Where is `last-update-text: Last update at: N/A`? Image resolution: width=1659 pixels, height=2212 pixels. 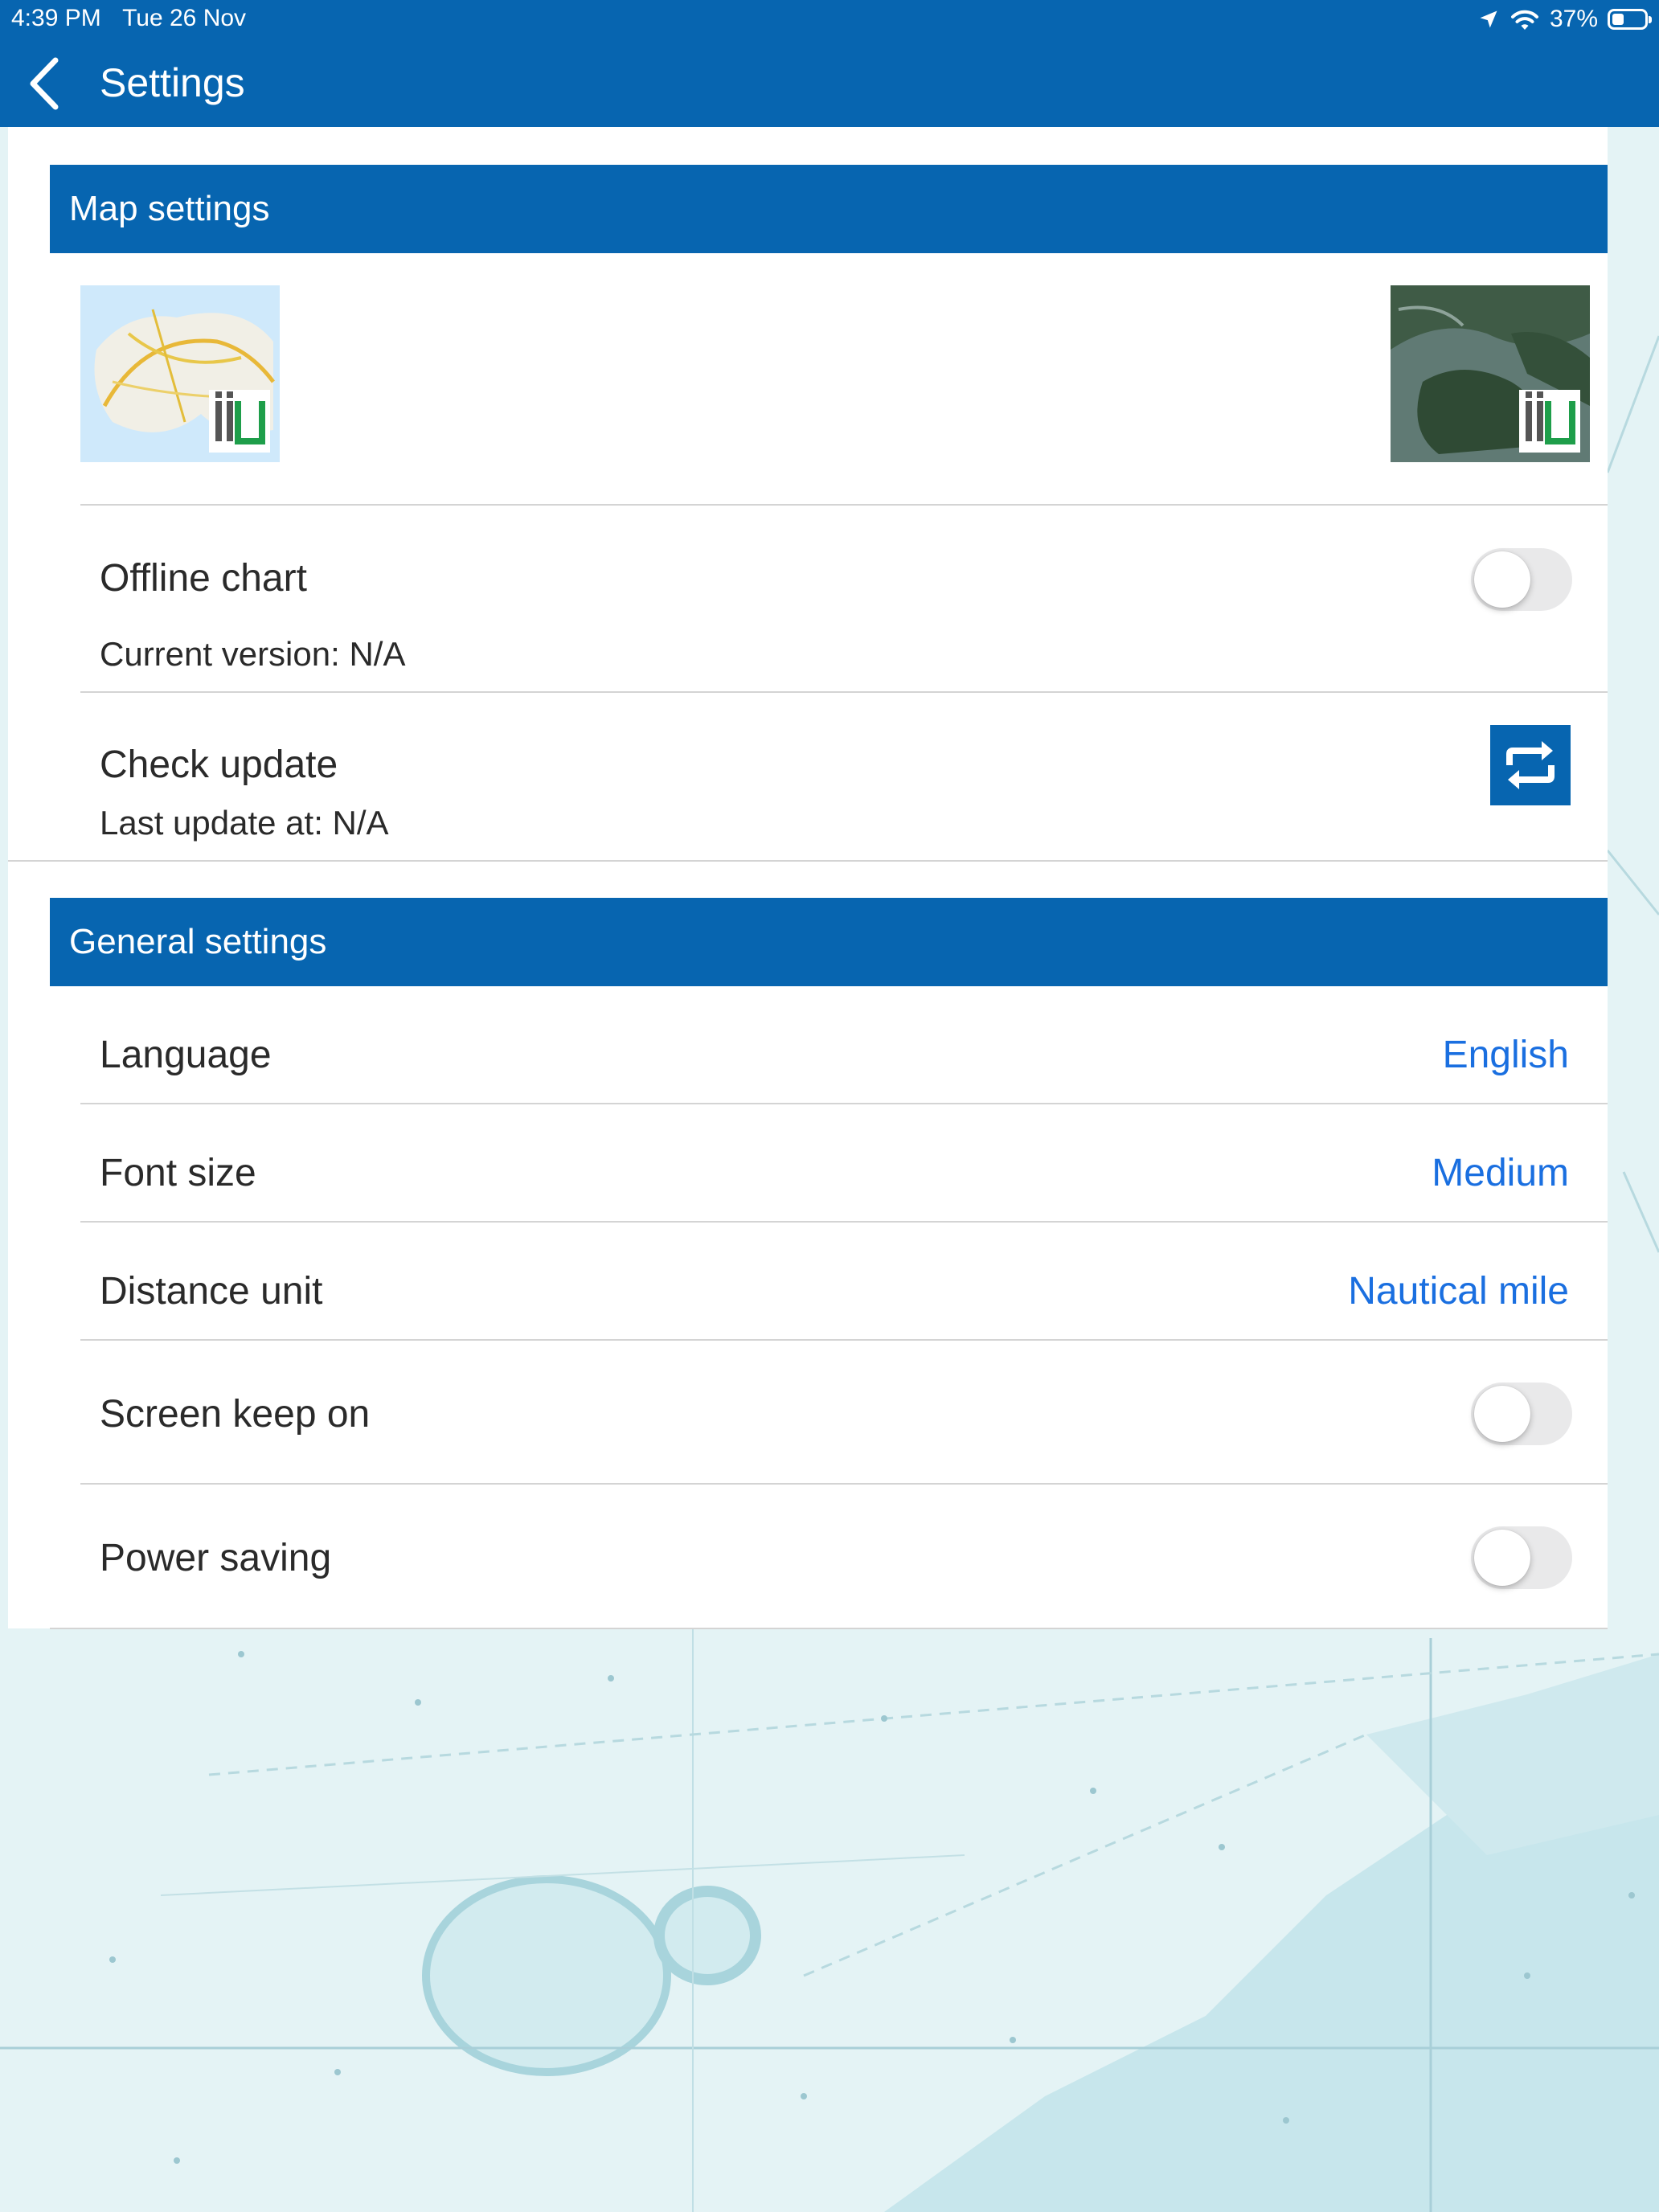
last-update-text: Last update at: N/A is located at coordinates (244, 823).